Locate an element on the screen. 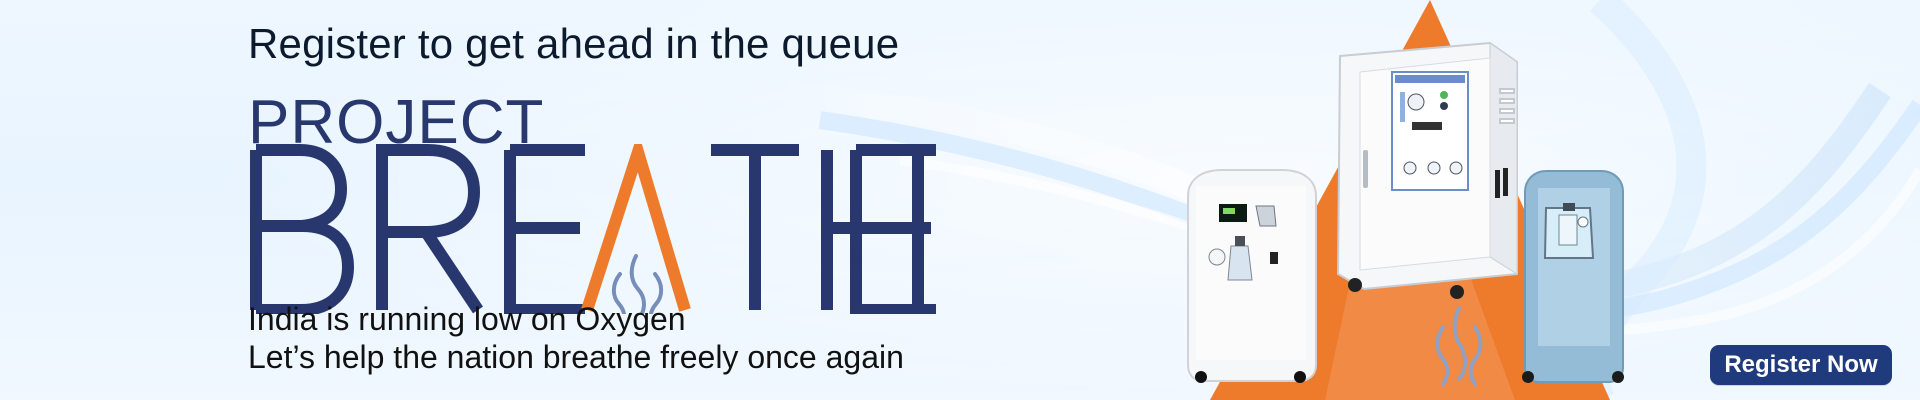  oxygen-concentrator-blue-icon is located at coordinates (1573, 276).